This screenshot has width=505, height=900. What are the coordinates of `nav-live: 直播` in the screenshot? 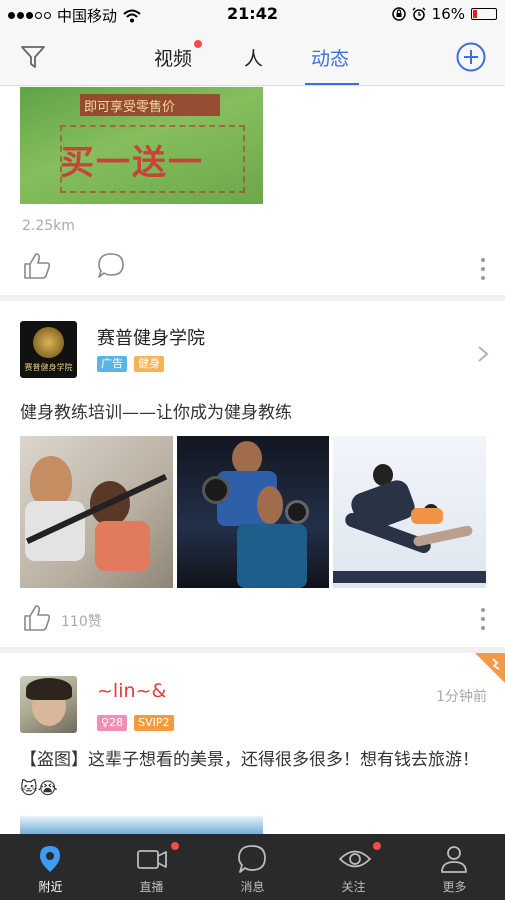 It's located at (151, 867).